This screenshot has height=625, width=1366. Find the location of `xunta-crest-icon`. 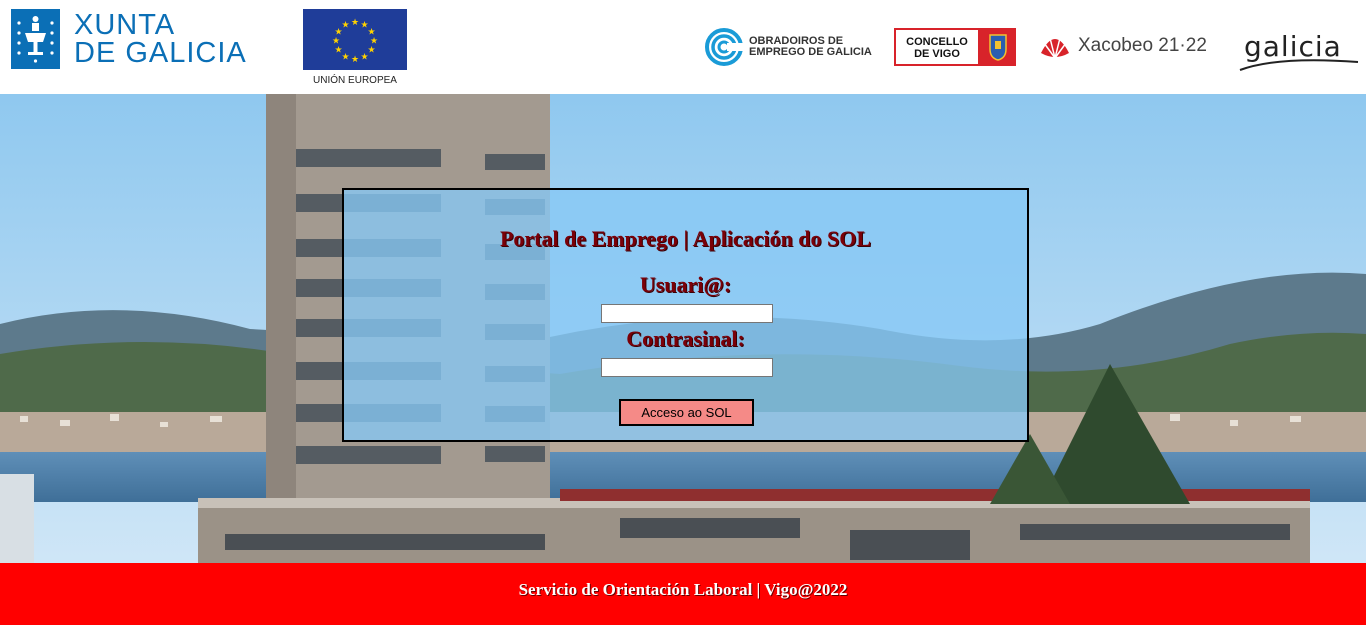

xunta-crest-icon is located at coordinates (35, 39).